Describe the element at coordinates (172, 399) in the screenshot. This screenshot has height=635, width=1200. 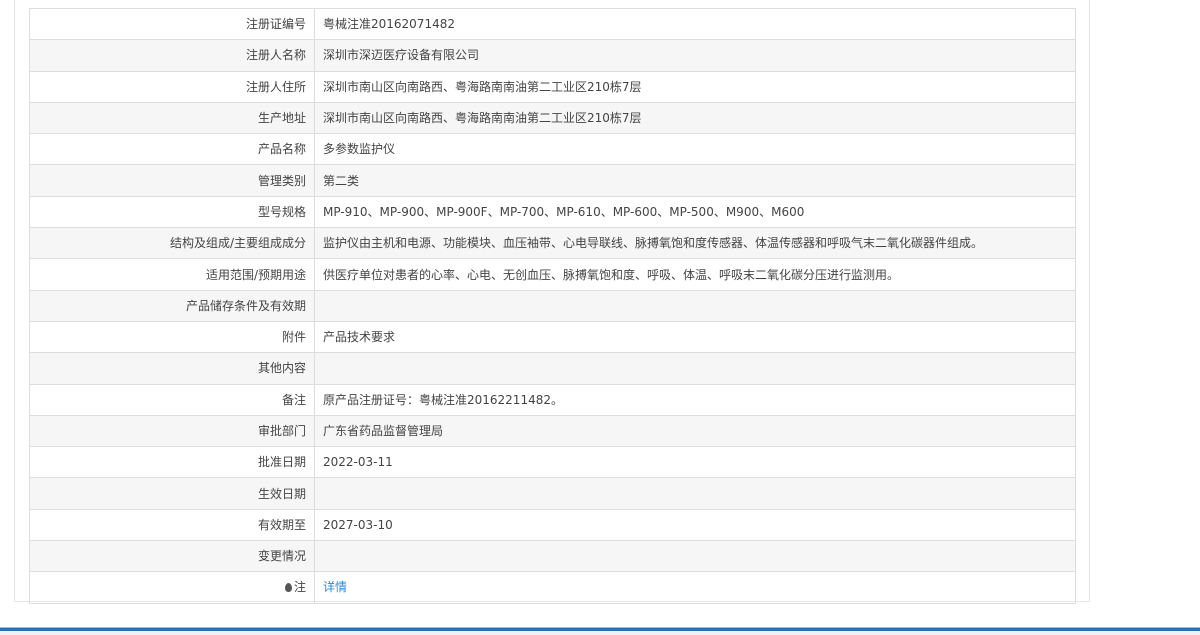
I see `row-label: 备注` at that location.